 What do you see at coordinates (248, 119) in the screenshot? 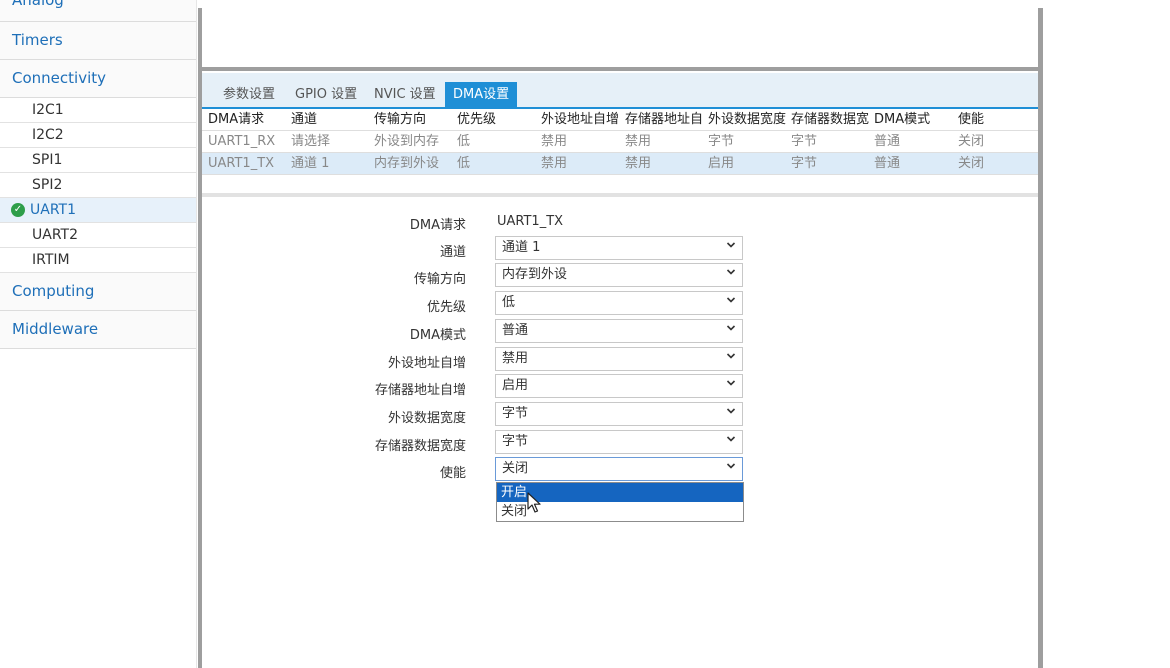
I see `column-header: DMA请求` at bounding box center [248, 119].